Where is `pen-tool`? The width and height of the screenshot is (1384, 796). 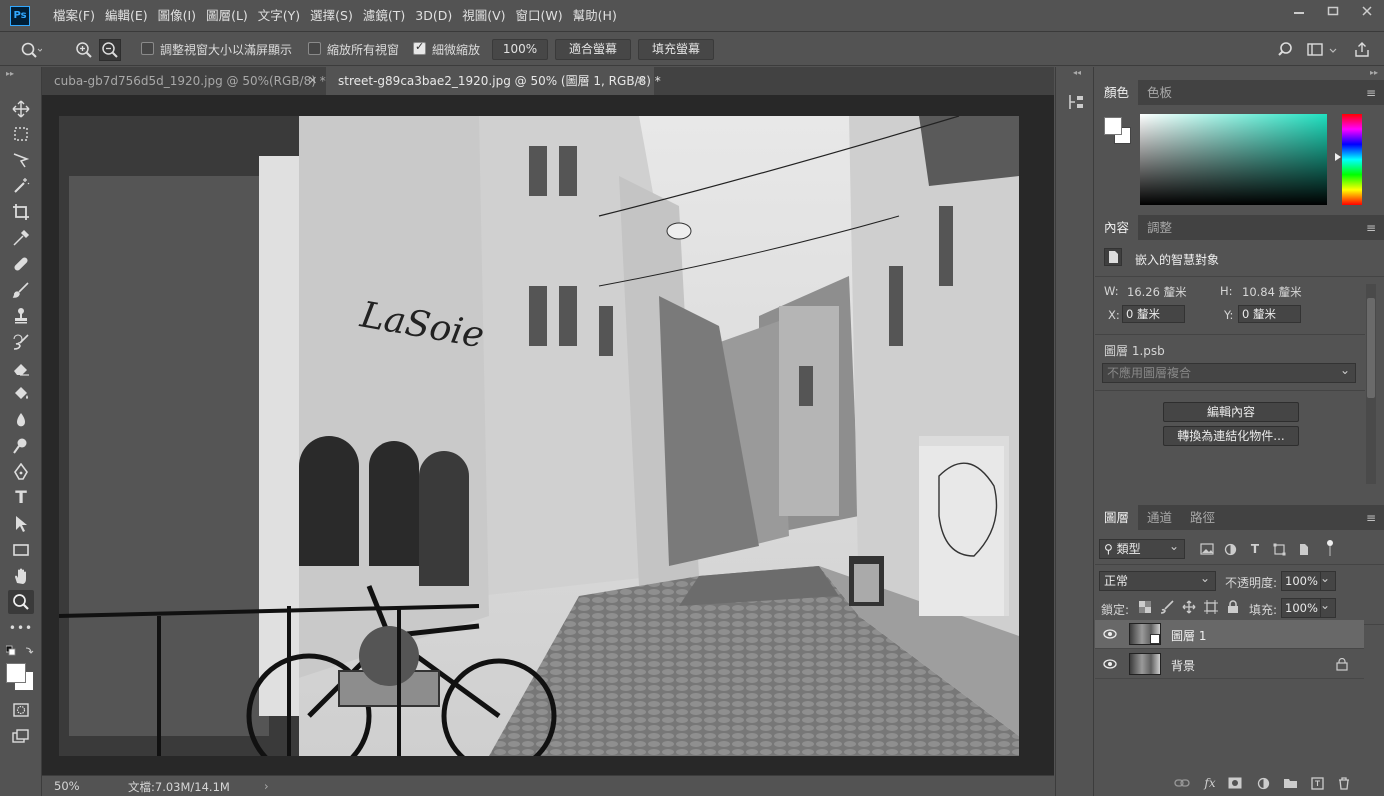
pen-tool is located at coordinates (21, 472).